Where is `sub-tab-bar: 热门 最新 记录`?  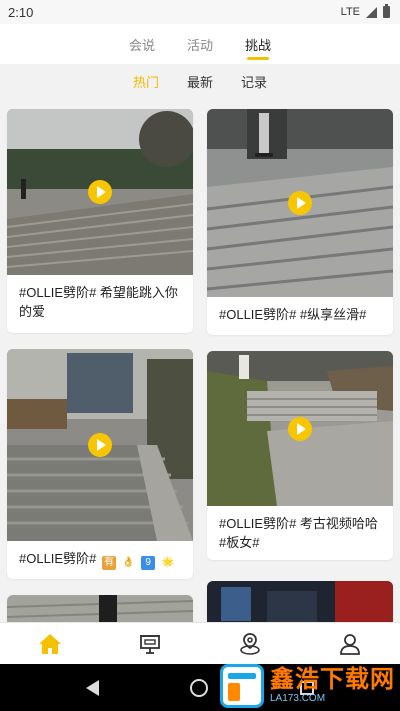 sub-tab-bar: 热门 最新 记录 is located at coordinates (200, 81).